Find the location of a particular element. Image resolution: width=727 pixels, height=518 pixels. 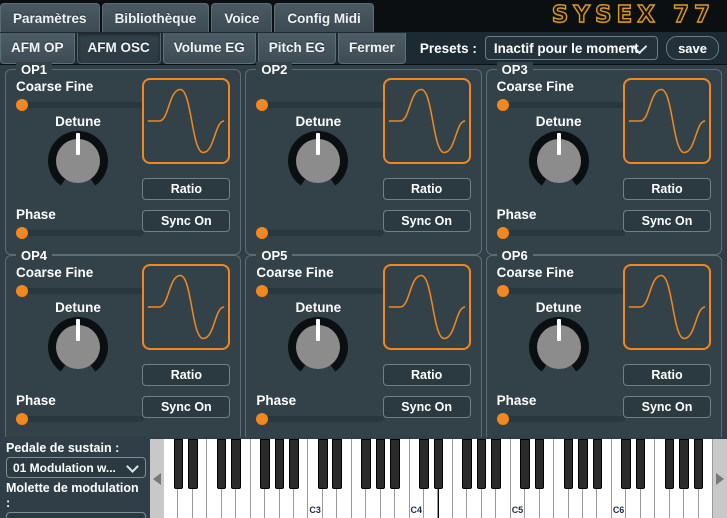

keyboard-scroll-left is located at coordinates (157, 478).